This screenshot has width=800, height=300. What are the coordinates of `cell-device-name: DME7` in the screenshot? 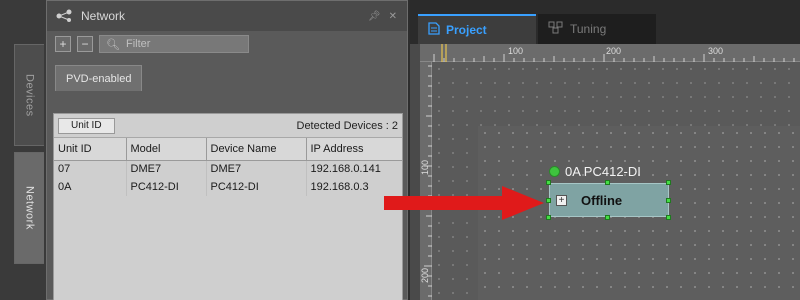 It's located at (256, 169).